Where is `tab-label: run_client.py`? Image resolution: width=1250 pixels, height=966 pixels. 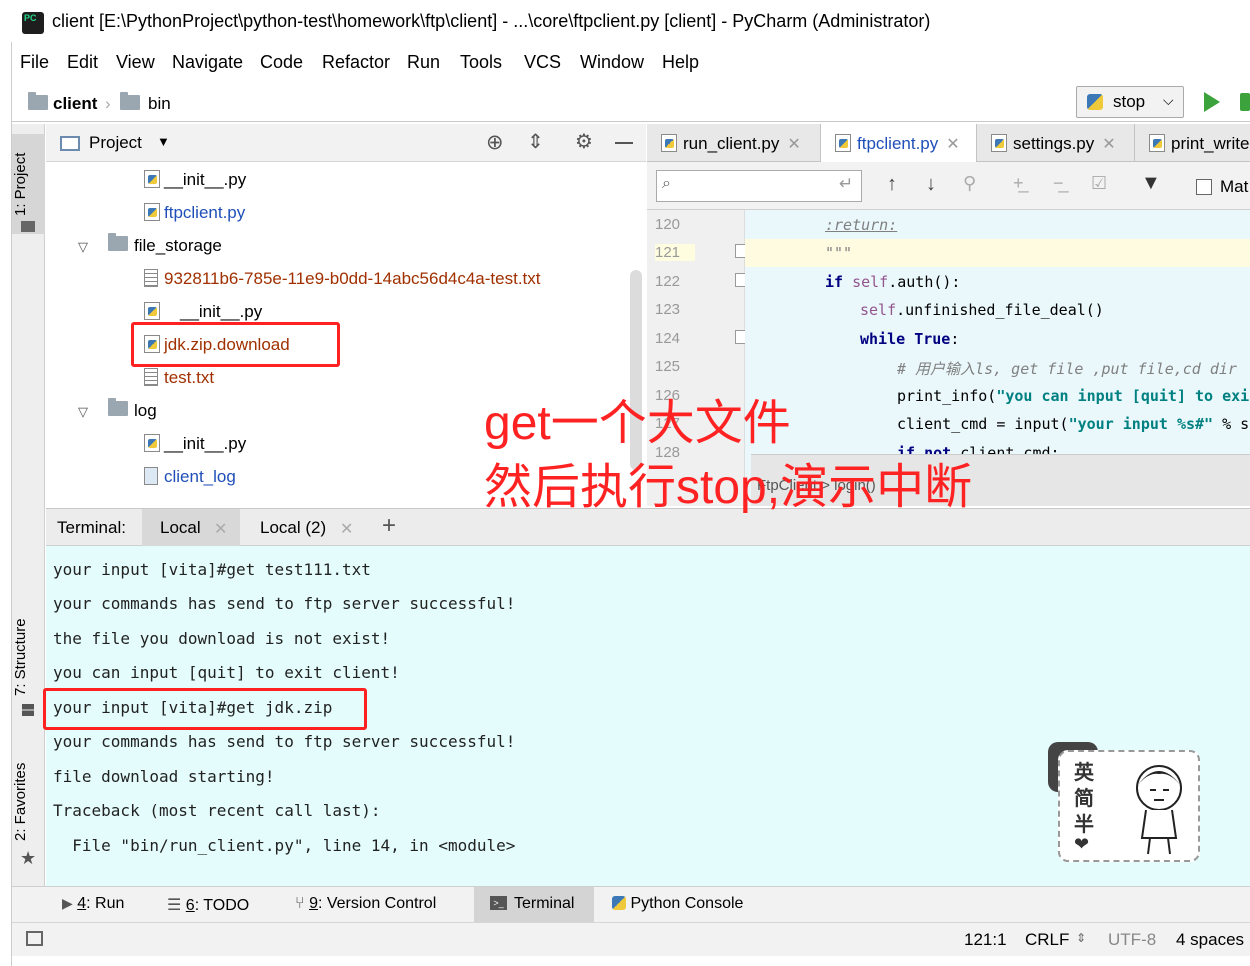
tab-label: run_client.py is located at coordinates (731, 143).